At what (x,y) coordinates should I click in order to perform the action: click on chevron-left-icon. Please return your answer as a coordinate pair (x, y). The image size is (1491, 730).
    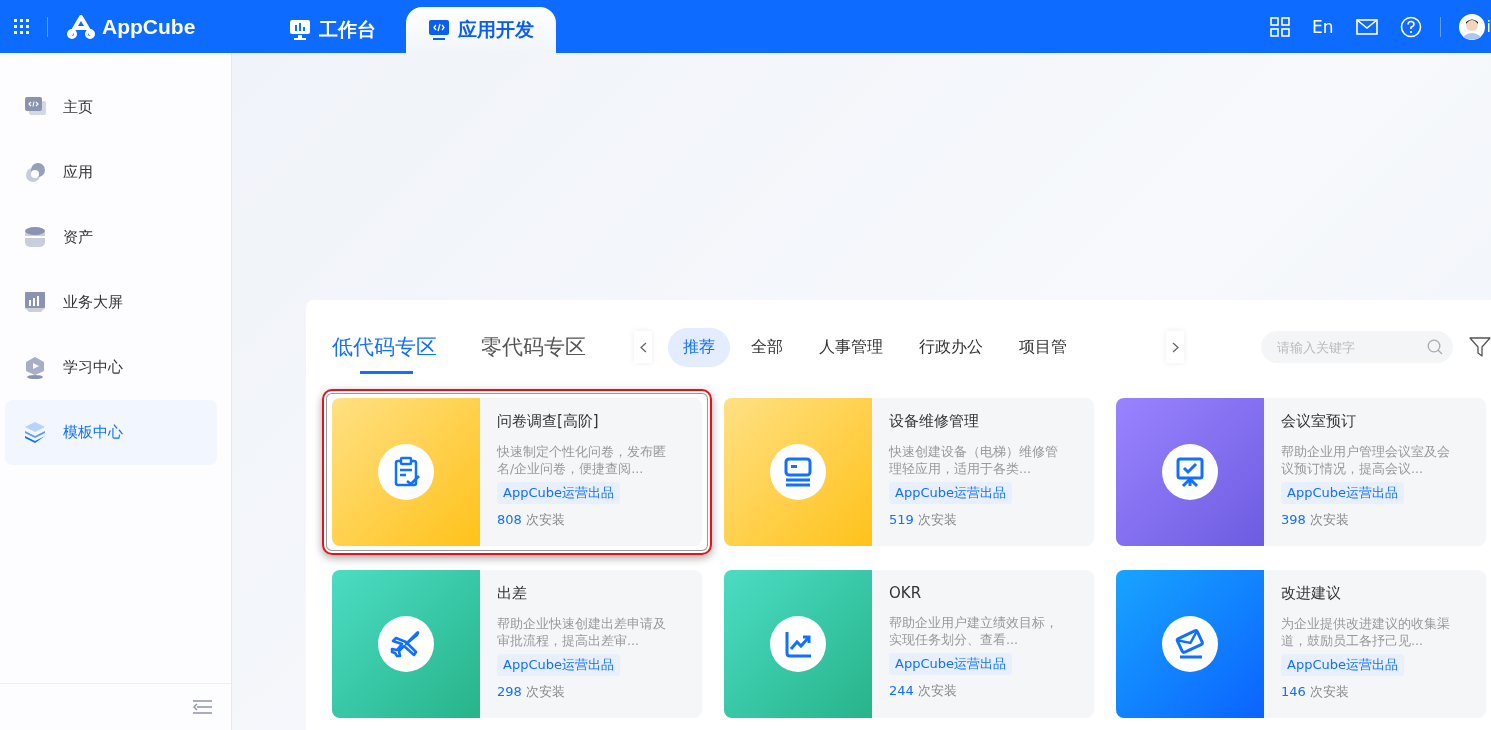
    Looking at the image, I should click on (643, 347).